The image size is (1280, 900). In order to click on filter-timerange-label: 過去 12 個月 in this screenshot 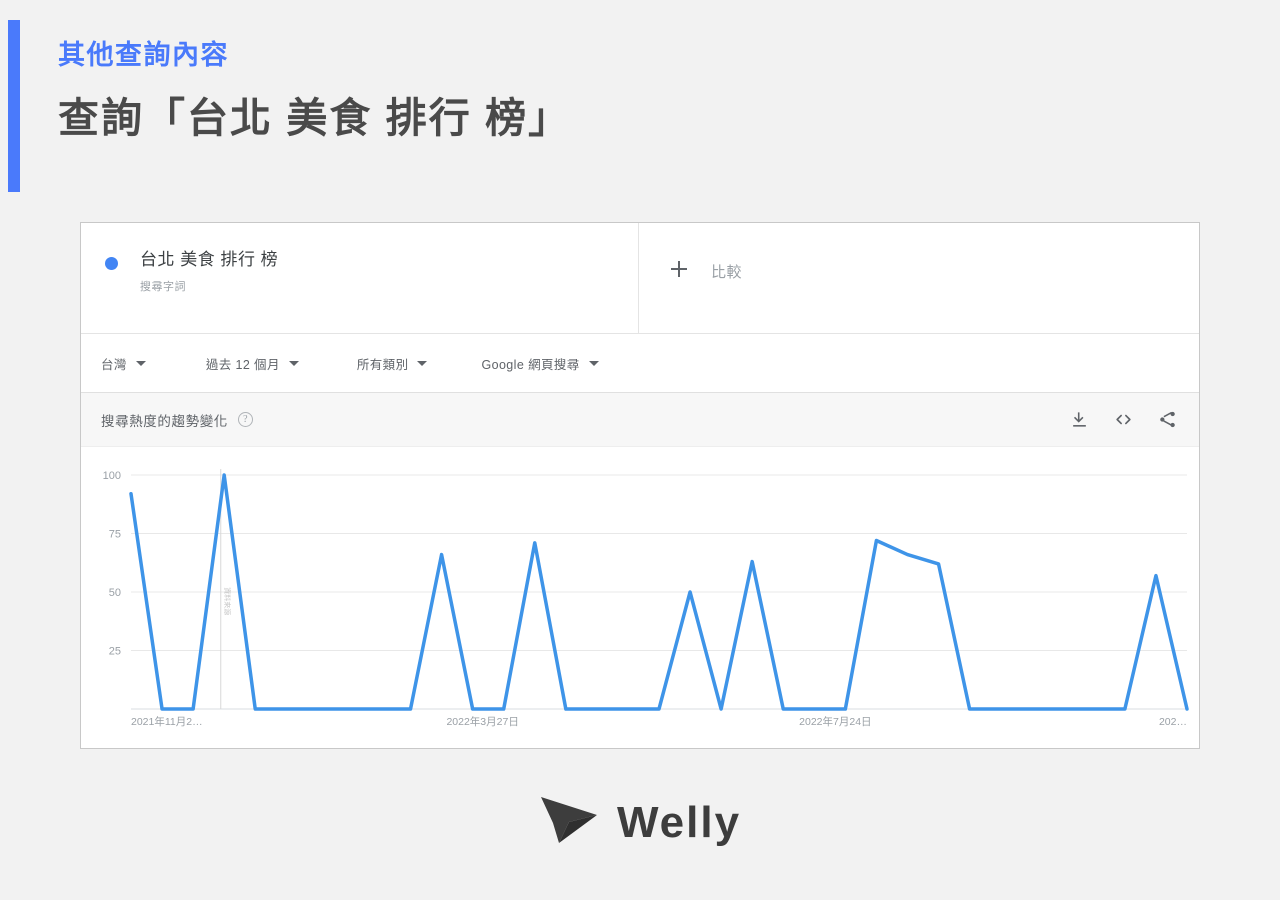, I will do `click(242, 364)`.